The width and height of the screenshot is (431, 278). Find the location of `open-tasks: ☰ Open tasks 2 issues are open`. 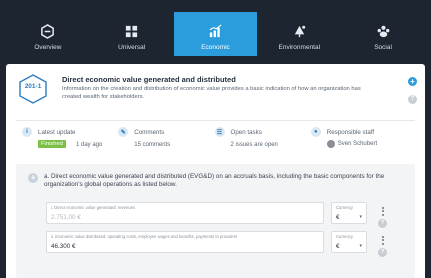

open-tasks: ☰ Open tasks 2 issues are open is located at coordinates (257, 141).